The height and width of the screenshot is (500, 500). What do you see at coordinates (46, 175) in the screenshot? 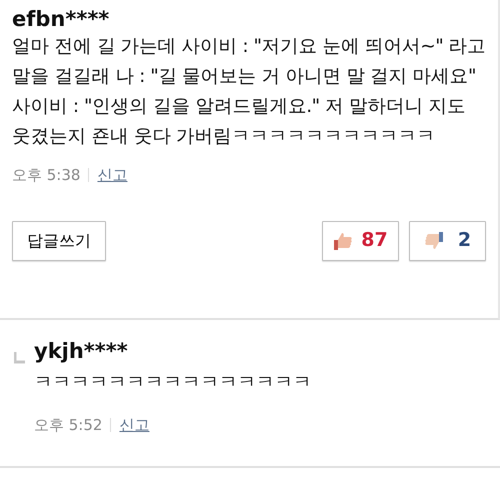
I see `comment-time: 오후 5:38` at bounding box center [46, 175].